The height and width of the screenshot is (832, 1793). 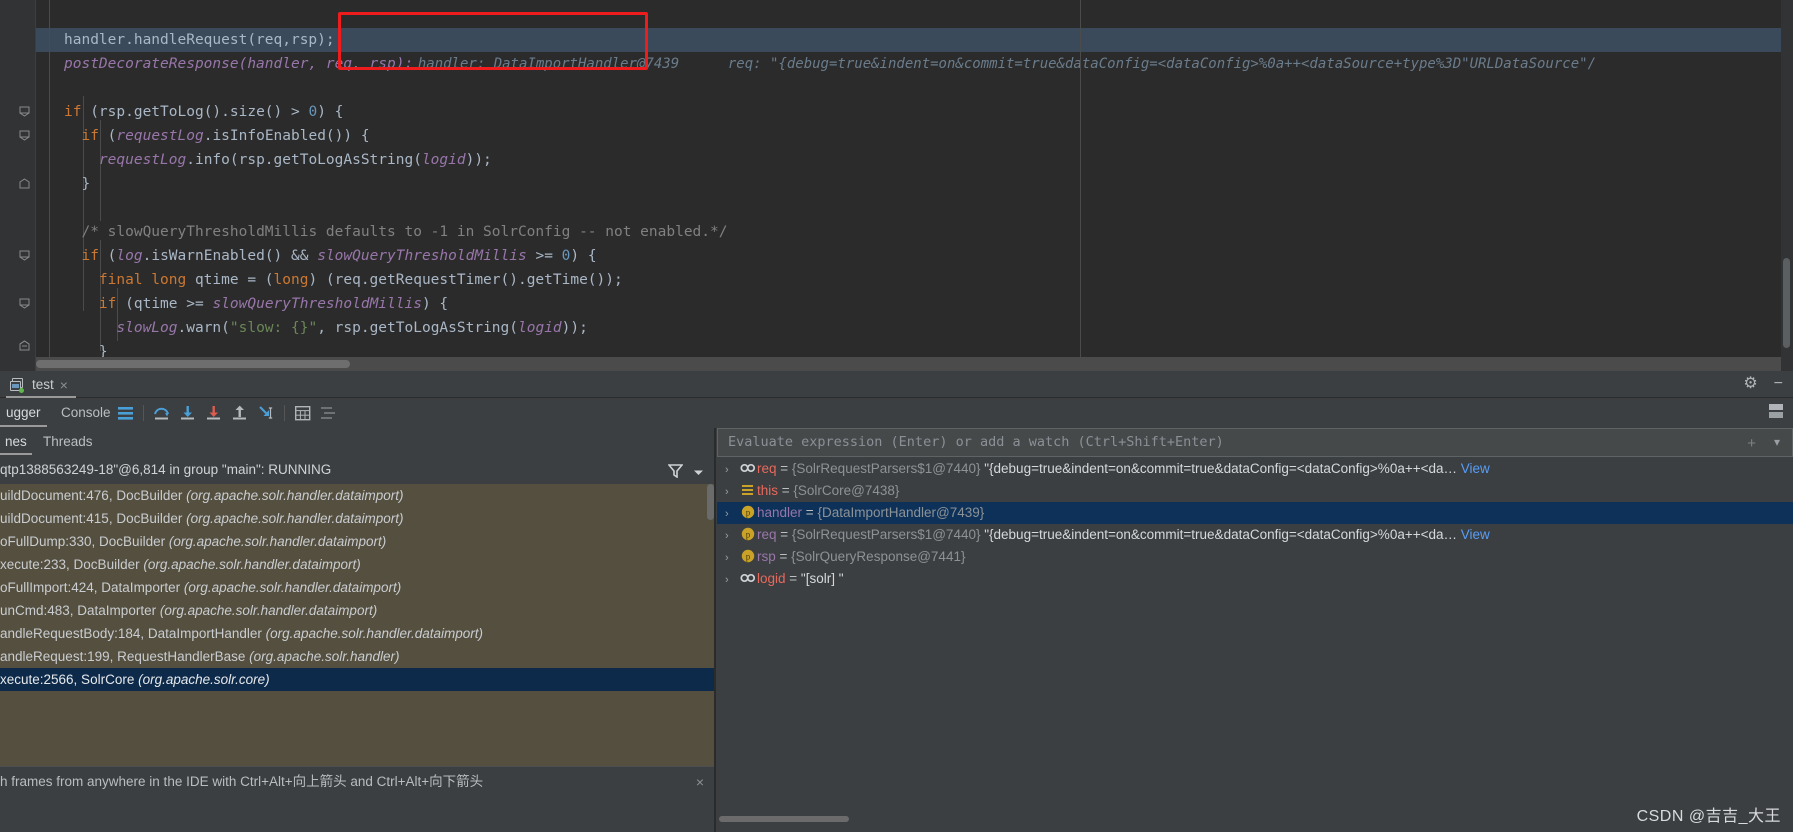 I want to click on code-line: if (requestLog.isInfoEnabled()) {, so click(x=216, y=136).